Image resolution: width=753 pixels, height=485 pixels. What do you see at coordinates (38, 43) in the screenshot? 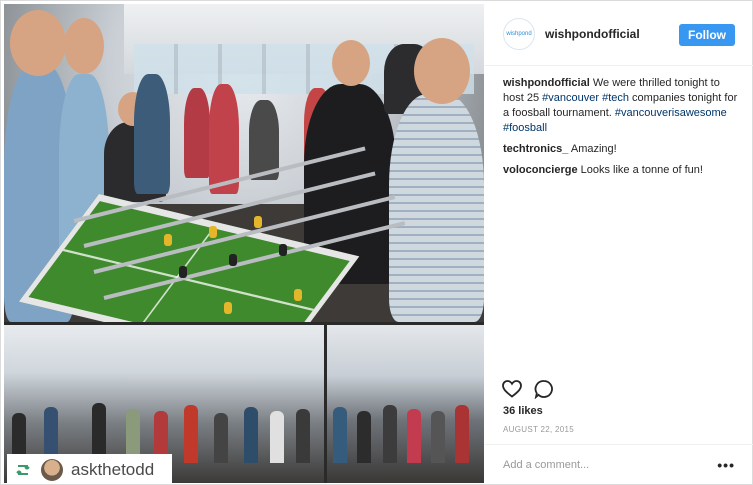
I see `player-left-1-head` at bounding box center [38, 43].